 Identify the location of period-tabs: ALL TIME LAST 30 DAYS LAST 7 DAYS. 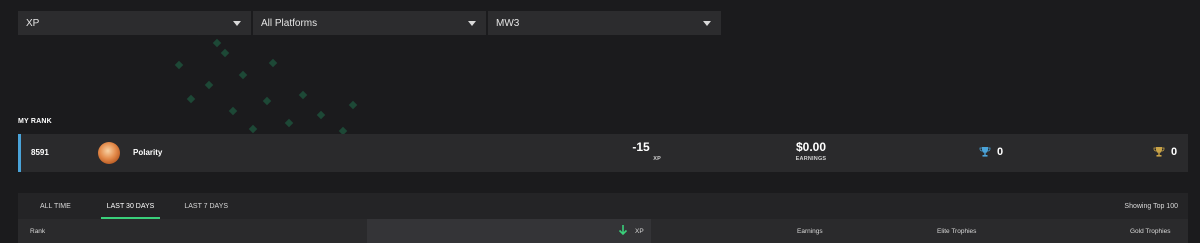
(131, 206).